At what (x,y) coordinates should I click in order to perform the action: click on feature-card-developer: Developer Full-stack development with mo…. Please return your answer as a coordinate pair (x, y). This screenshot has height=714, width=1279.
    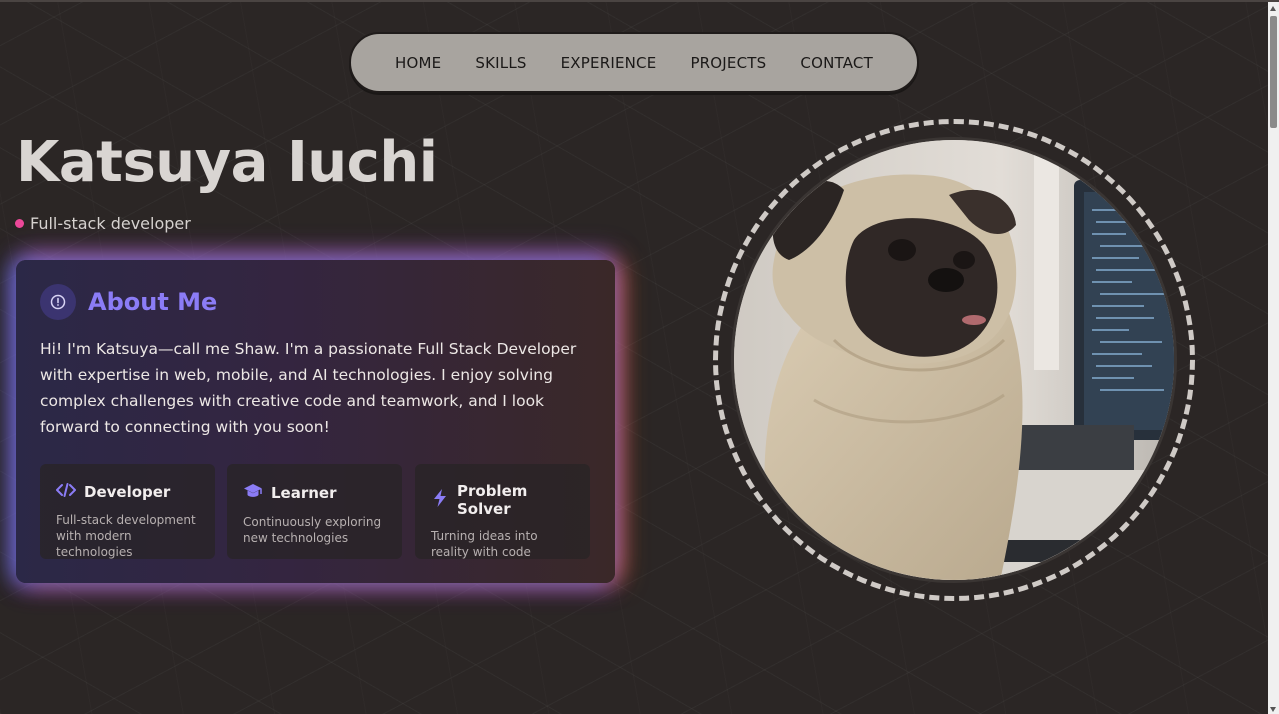
    Looking at the image, I should click on (127, 511).